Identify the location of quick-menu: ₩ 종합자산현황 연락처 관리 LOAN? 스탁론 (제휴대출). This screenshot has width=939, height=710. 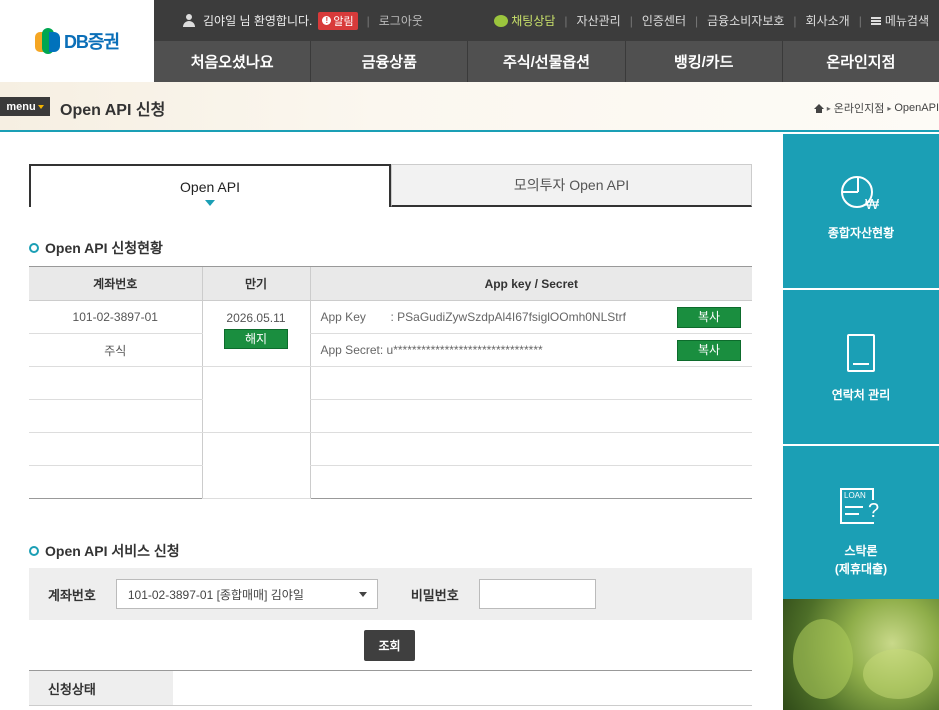
(861, 422).